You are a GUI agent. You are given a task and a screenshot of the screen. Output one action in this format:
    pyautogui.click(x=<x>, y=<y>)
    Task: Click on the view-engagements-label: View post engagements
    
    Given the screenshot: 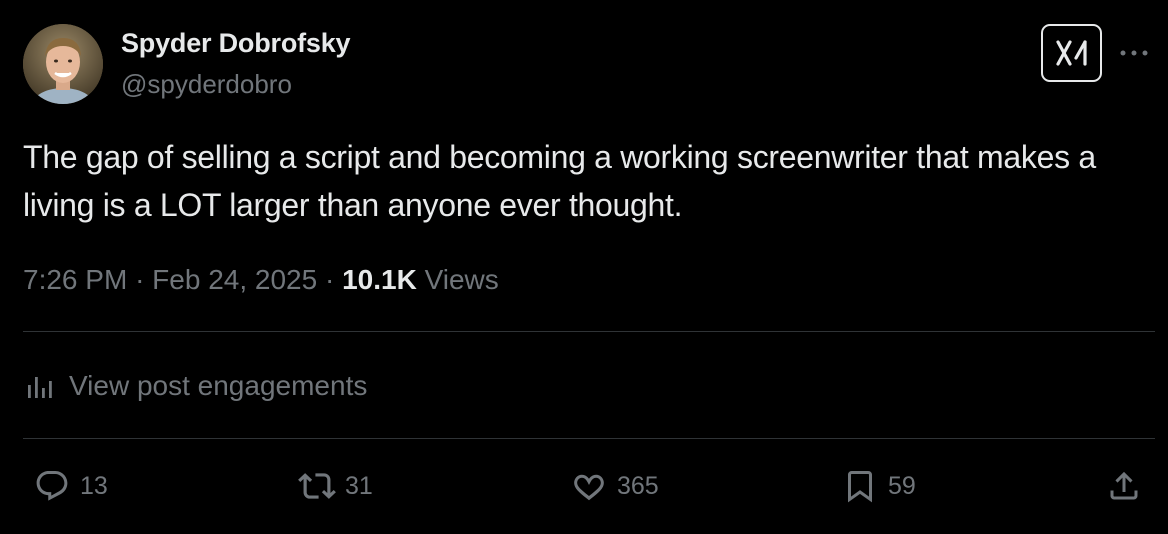 What is the action you would take?
    pyautogui.click(x=218, y=385)
    